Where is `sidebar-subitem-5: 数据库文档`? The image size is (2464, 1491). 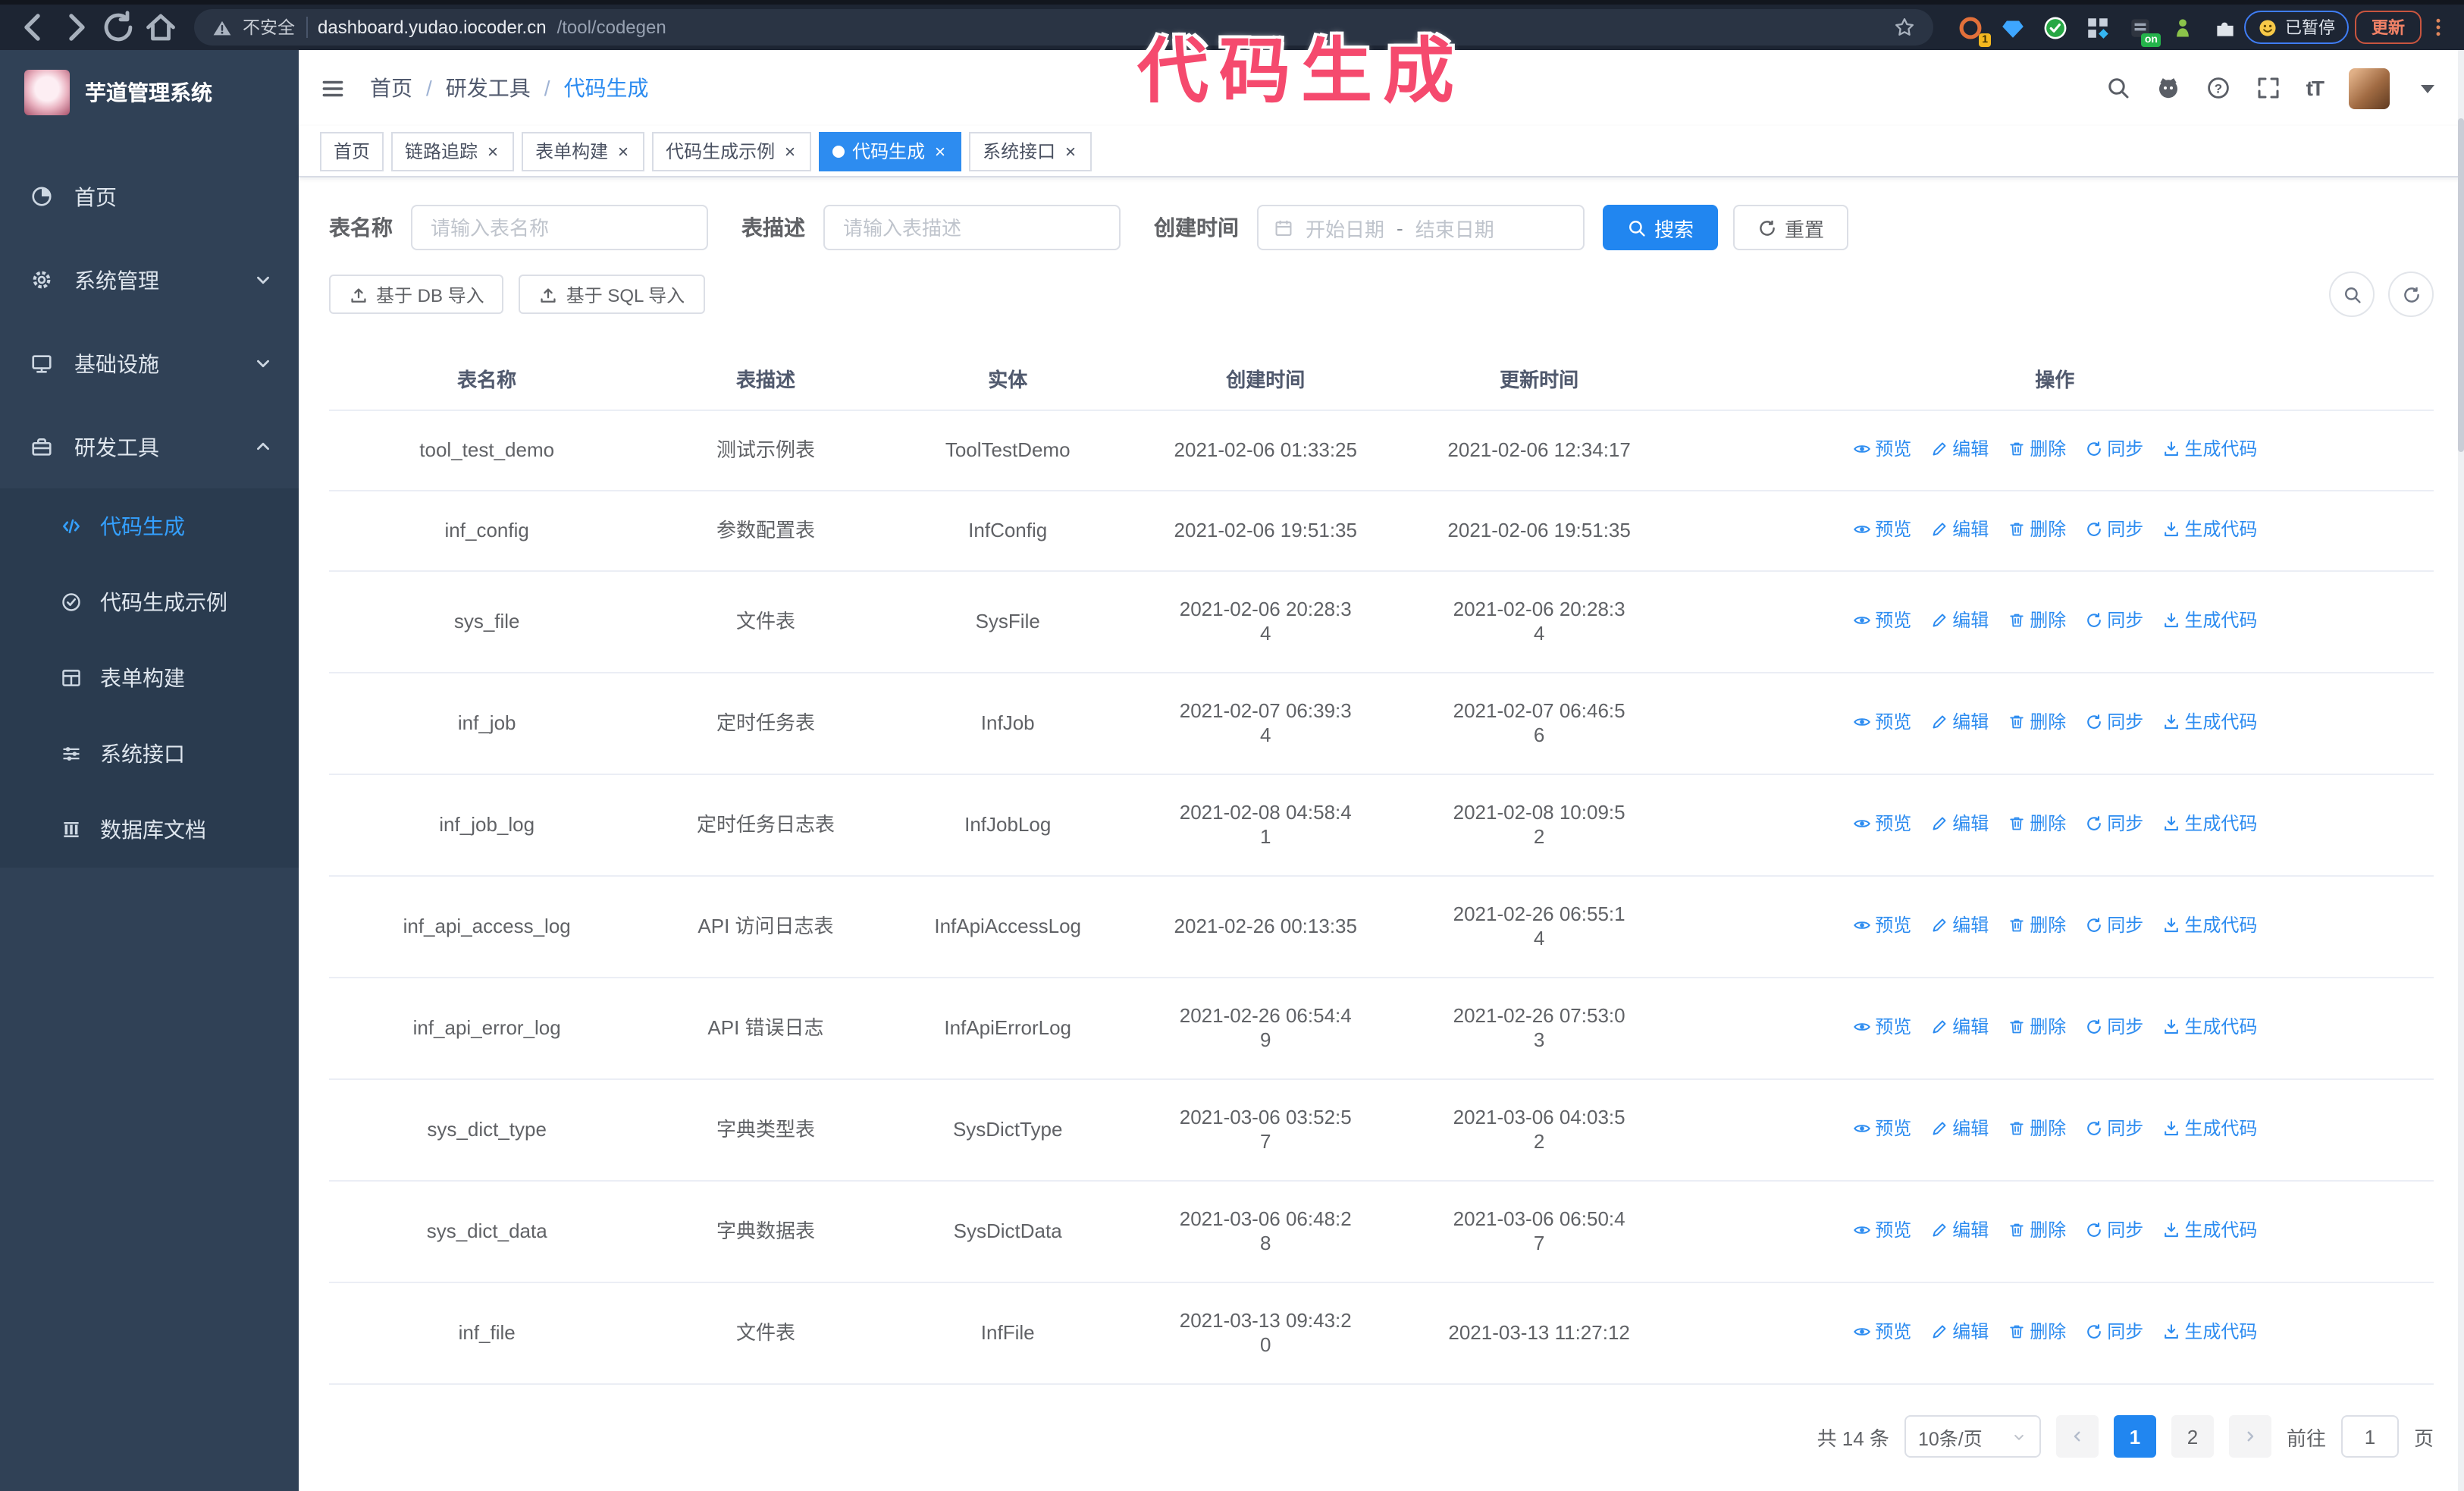 sidebar-subitem-5: 数据库文档 is located at coordinates (150, 830).